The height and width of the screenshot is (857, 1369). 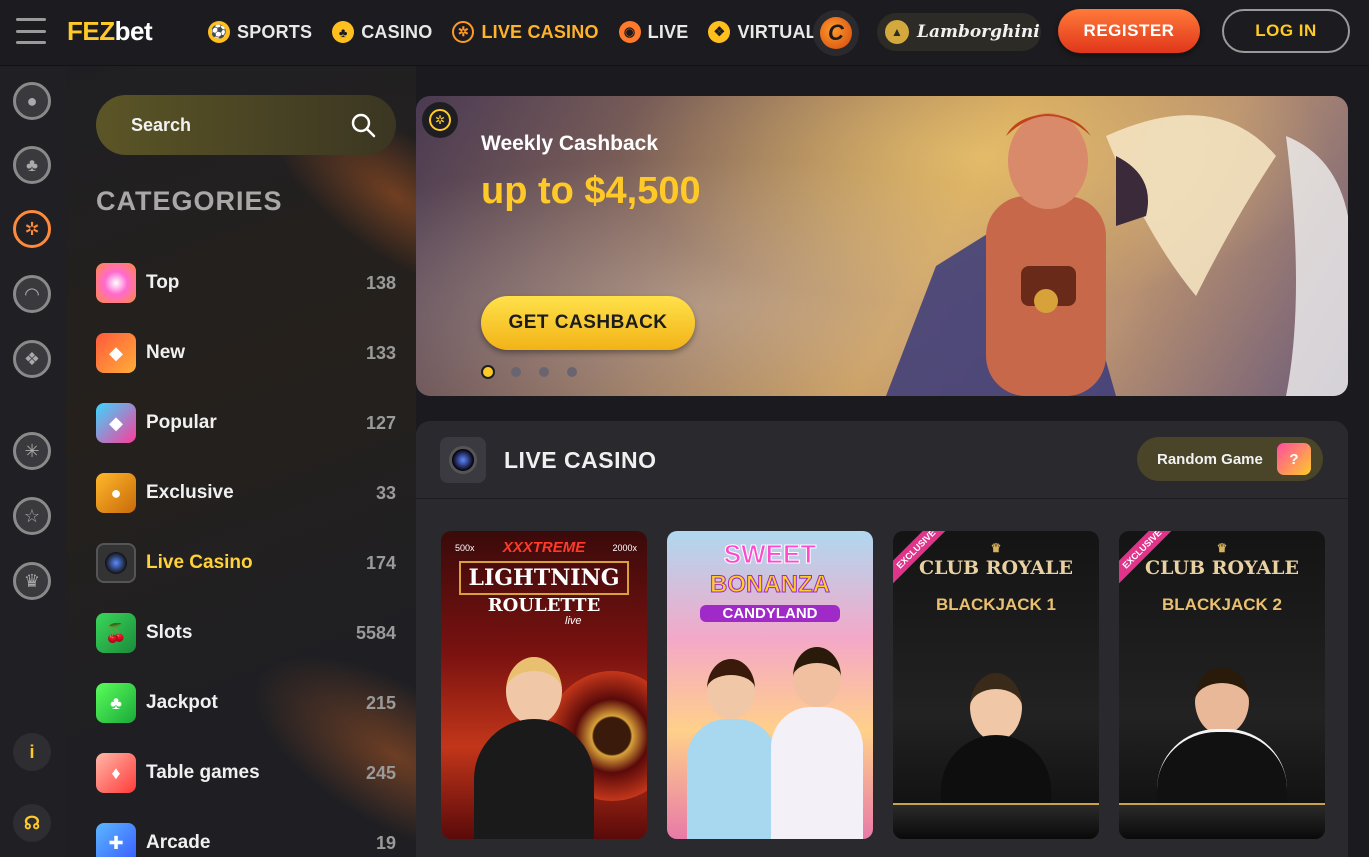 I want to click on popular-icon: ◆, so click(x=116, y=423).